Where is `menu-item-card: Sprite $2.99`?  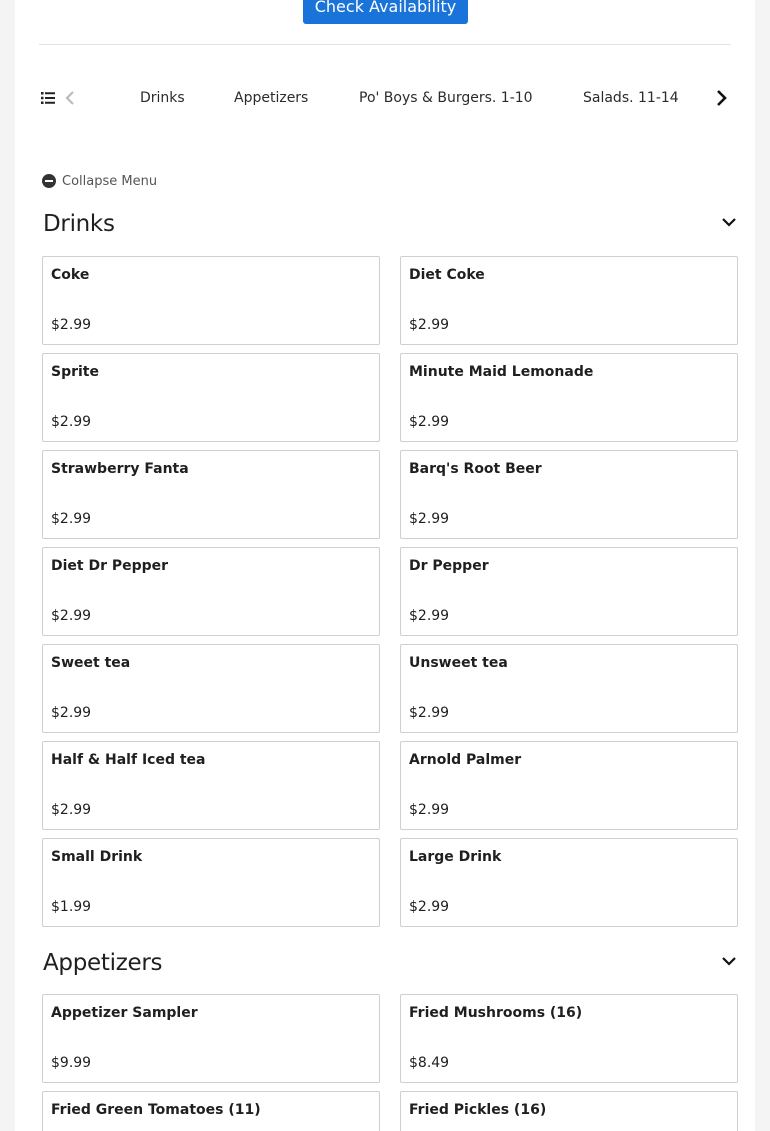
menu-item-card: Sprite $2.99 is located at coordinates (211, 397).